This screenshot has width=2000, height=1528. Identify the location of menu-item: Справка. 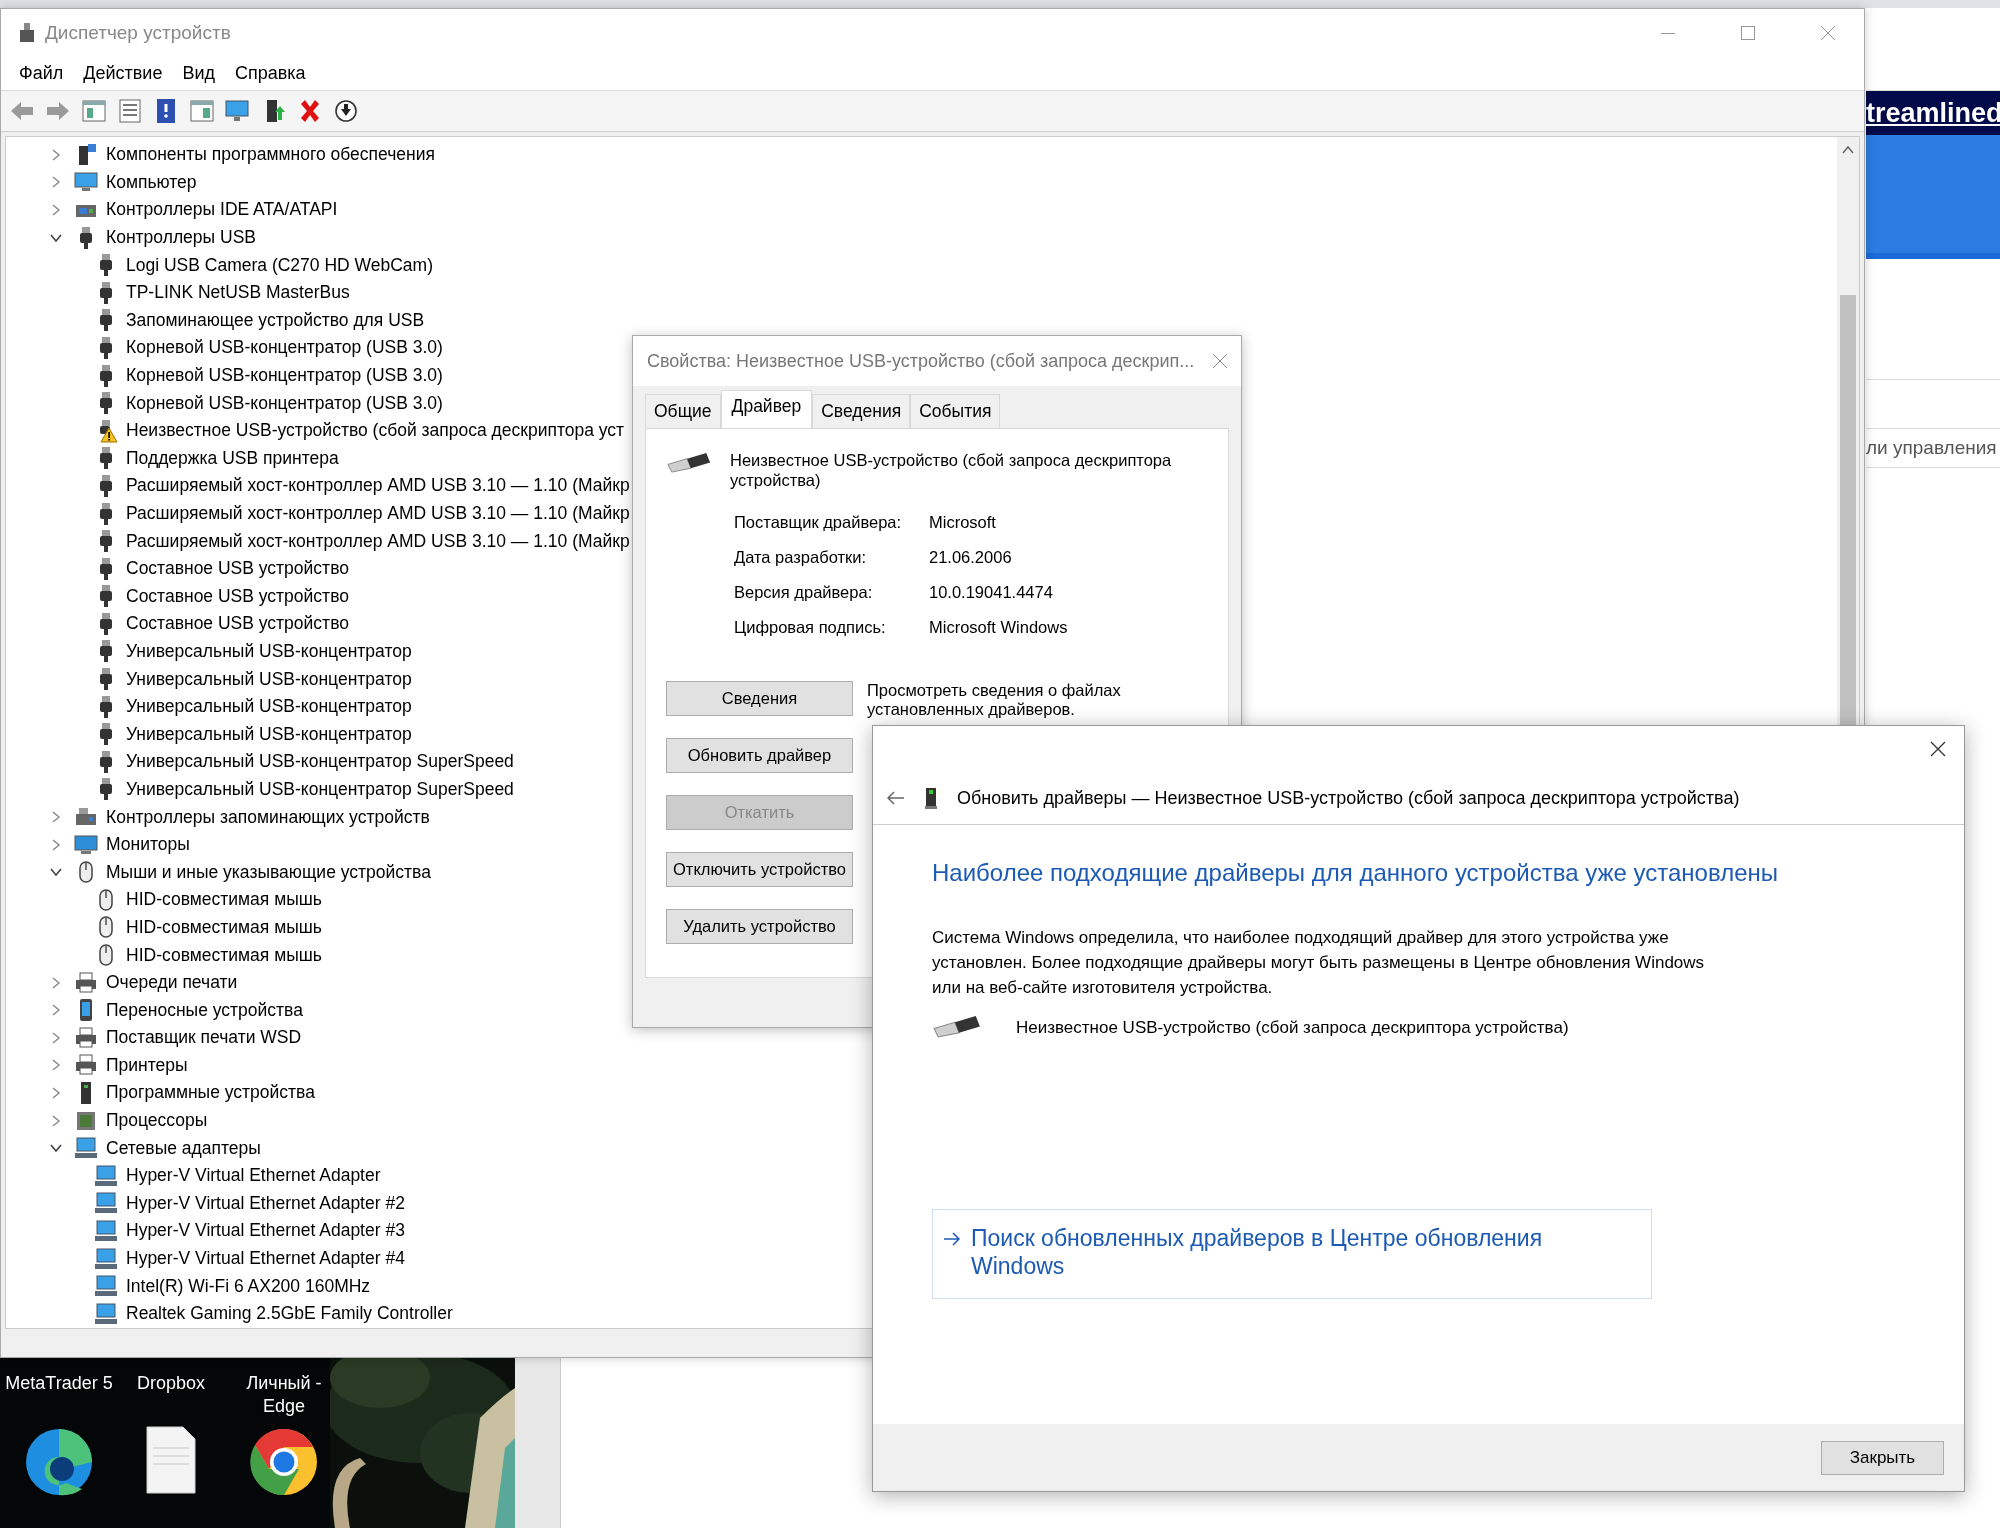
(270, 73).